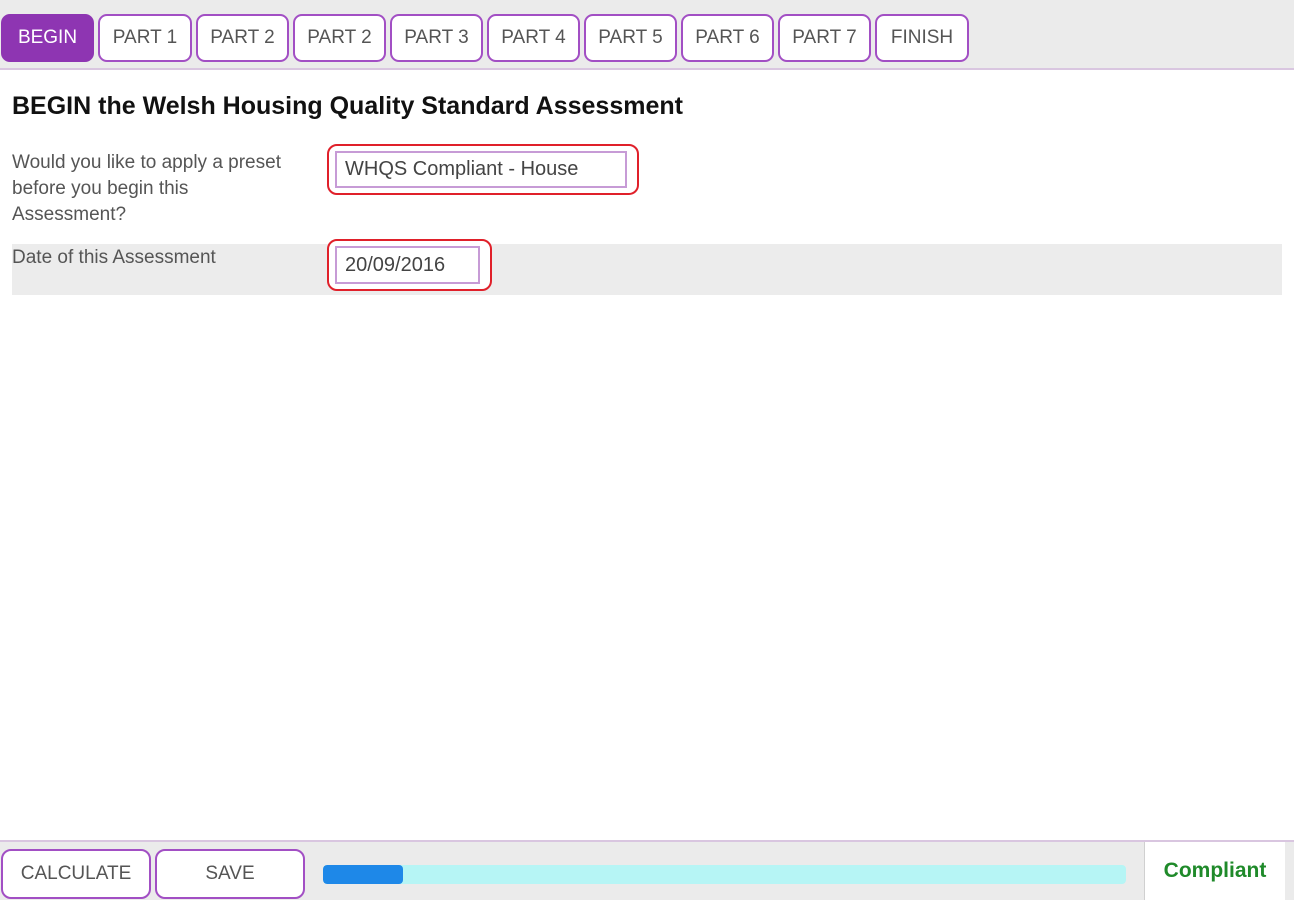 The height and width of the screenshot is (900, 1294). What do you see at coordinates (630, 38) in the screenshot?
I see `tab-part-5: PART 5` at bounding box center [630, 38].